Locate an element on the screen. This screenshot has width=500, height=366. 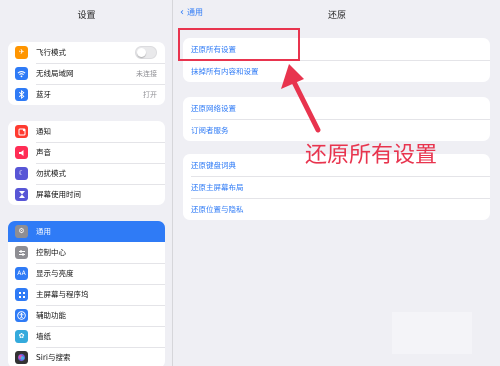
watermark-area is located at coordinates (432, 333).